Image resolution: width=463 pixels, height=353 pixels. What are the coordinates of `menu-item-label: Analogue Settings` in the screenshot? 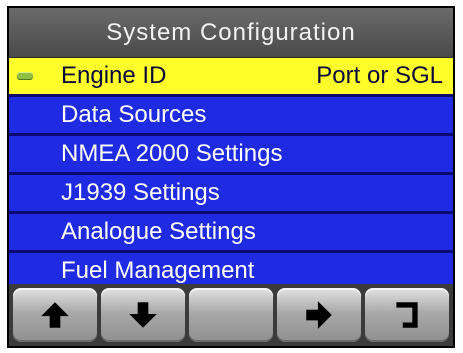 It's located at (158, 231).